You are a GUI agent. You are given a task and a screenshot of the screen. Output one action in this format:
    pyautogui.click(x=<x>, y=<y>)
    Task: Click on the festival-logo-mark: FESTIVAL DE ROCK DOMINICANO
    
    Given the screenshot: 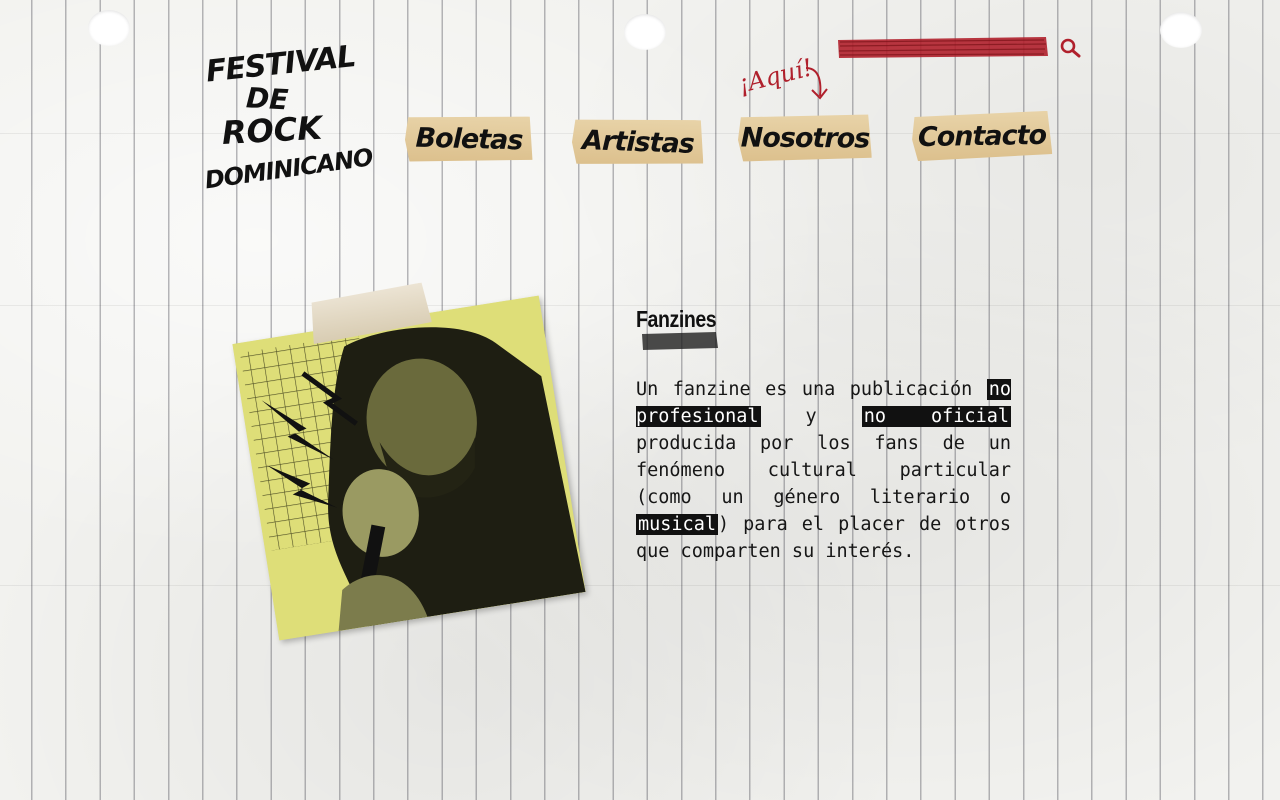 What is the action you would take?
    pyautogui.click(x=289, y=116)
    